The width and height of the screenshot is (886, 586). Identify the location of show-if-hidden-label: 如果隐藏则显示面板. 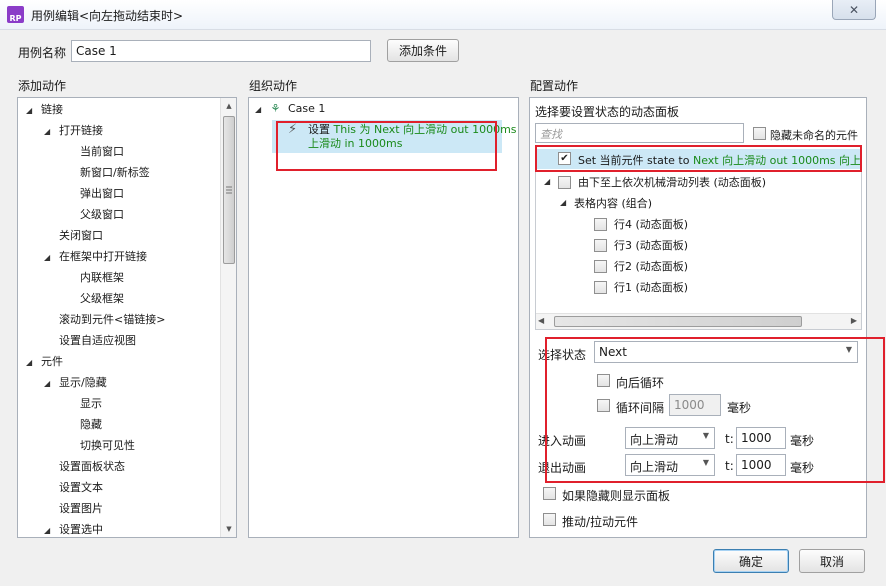
(616, 496).